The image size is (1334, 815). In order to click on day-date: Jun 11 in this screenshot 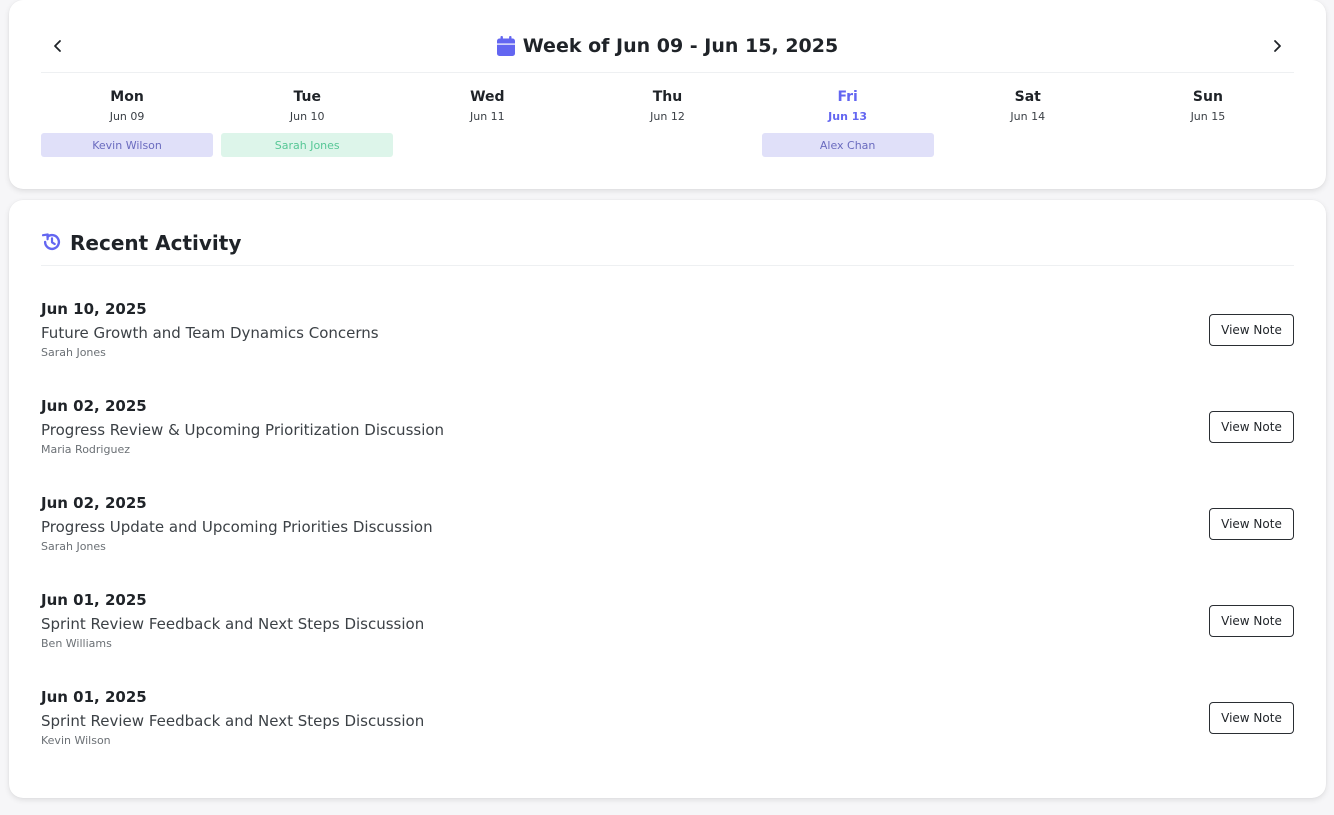, I will do `click(487, 116)`.